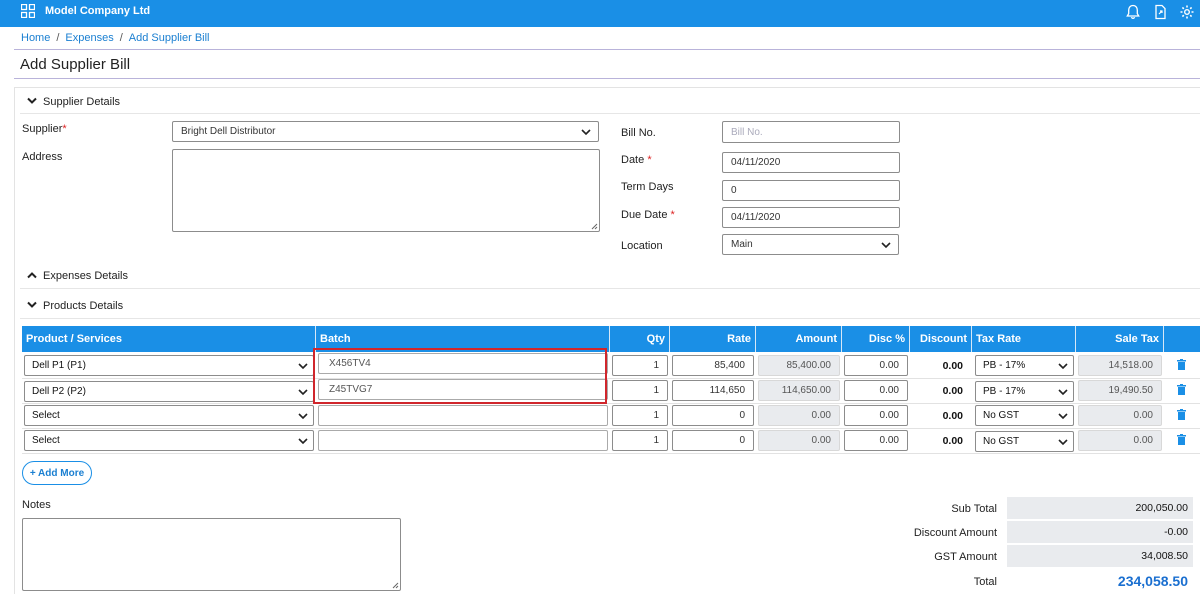  Describe the element at coordinates (46, 440) in the screenshot. I see `product-value: Select` at that location.